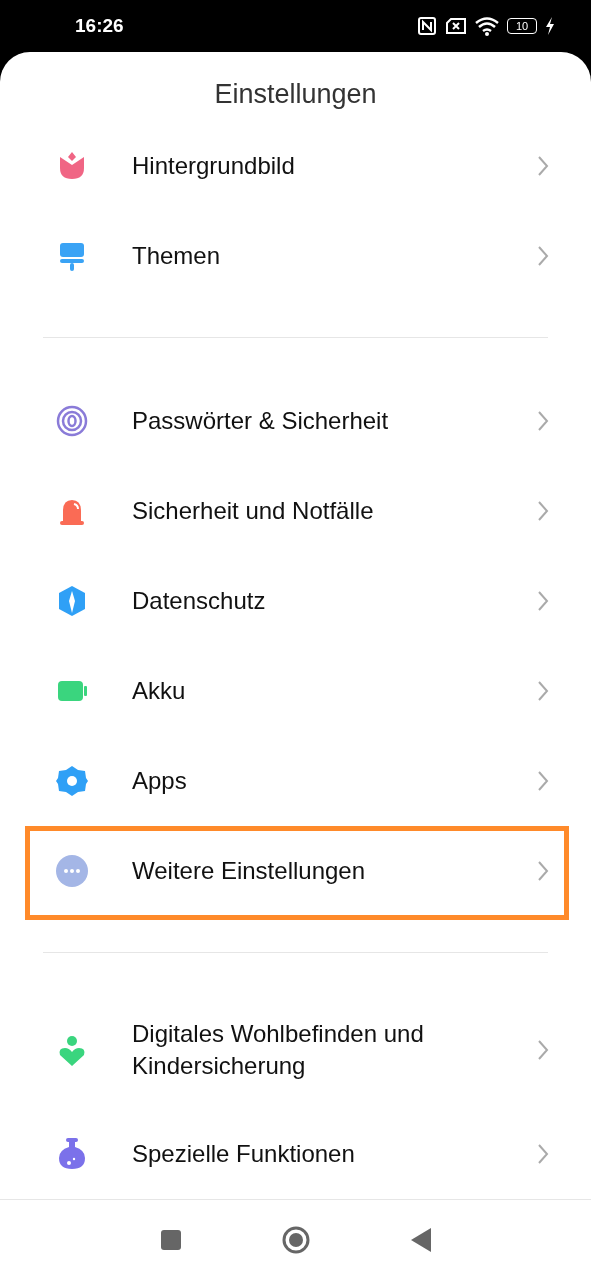 The width and height of the screenshot is (591, 1280). I want to click on wifi-icon, so click(487, 26).